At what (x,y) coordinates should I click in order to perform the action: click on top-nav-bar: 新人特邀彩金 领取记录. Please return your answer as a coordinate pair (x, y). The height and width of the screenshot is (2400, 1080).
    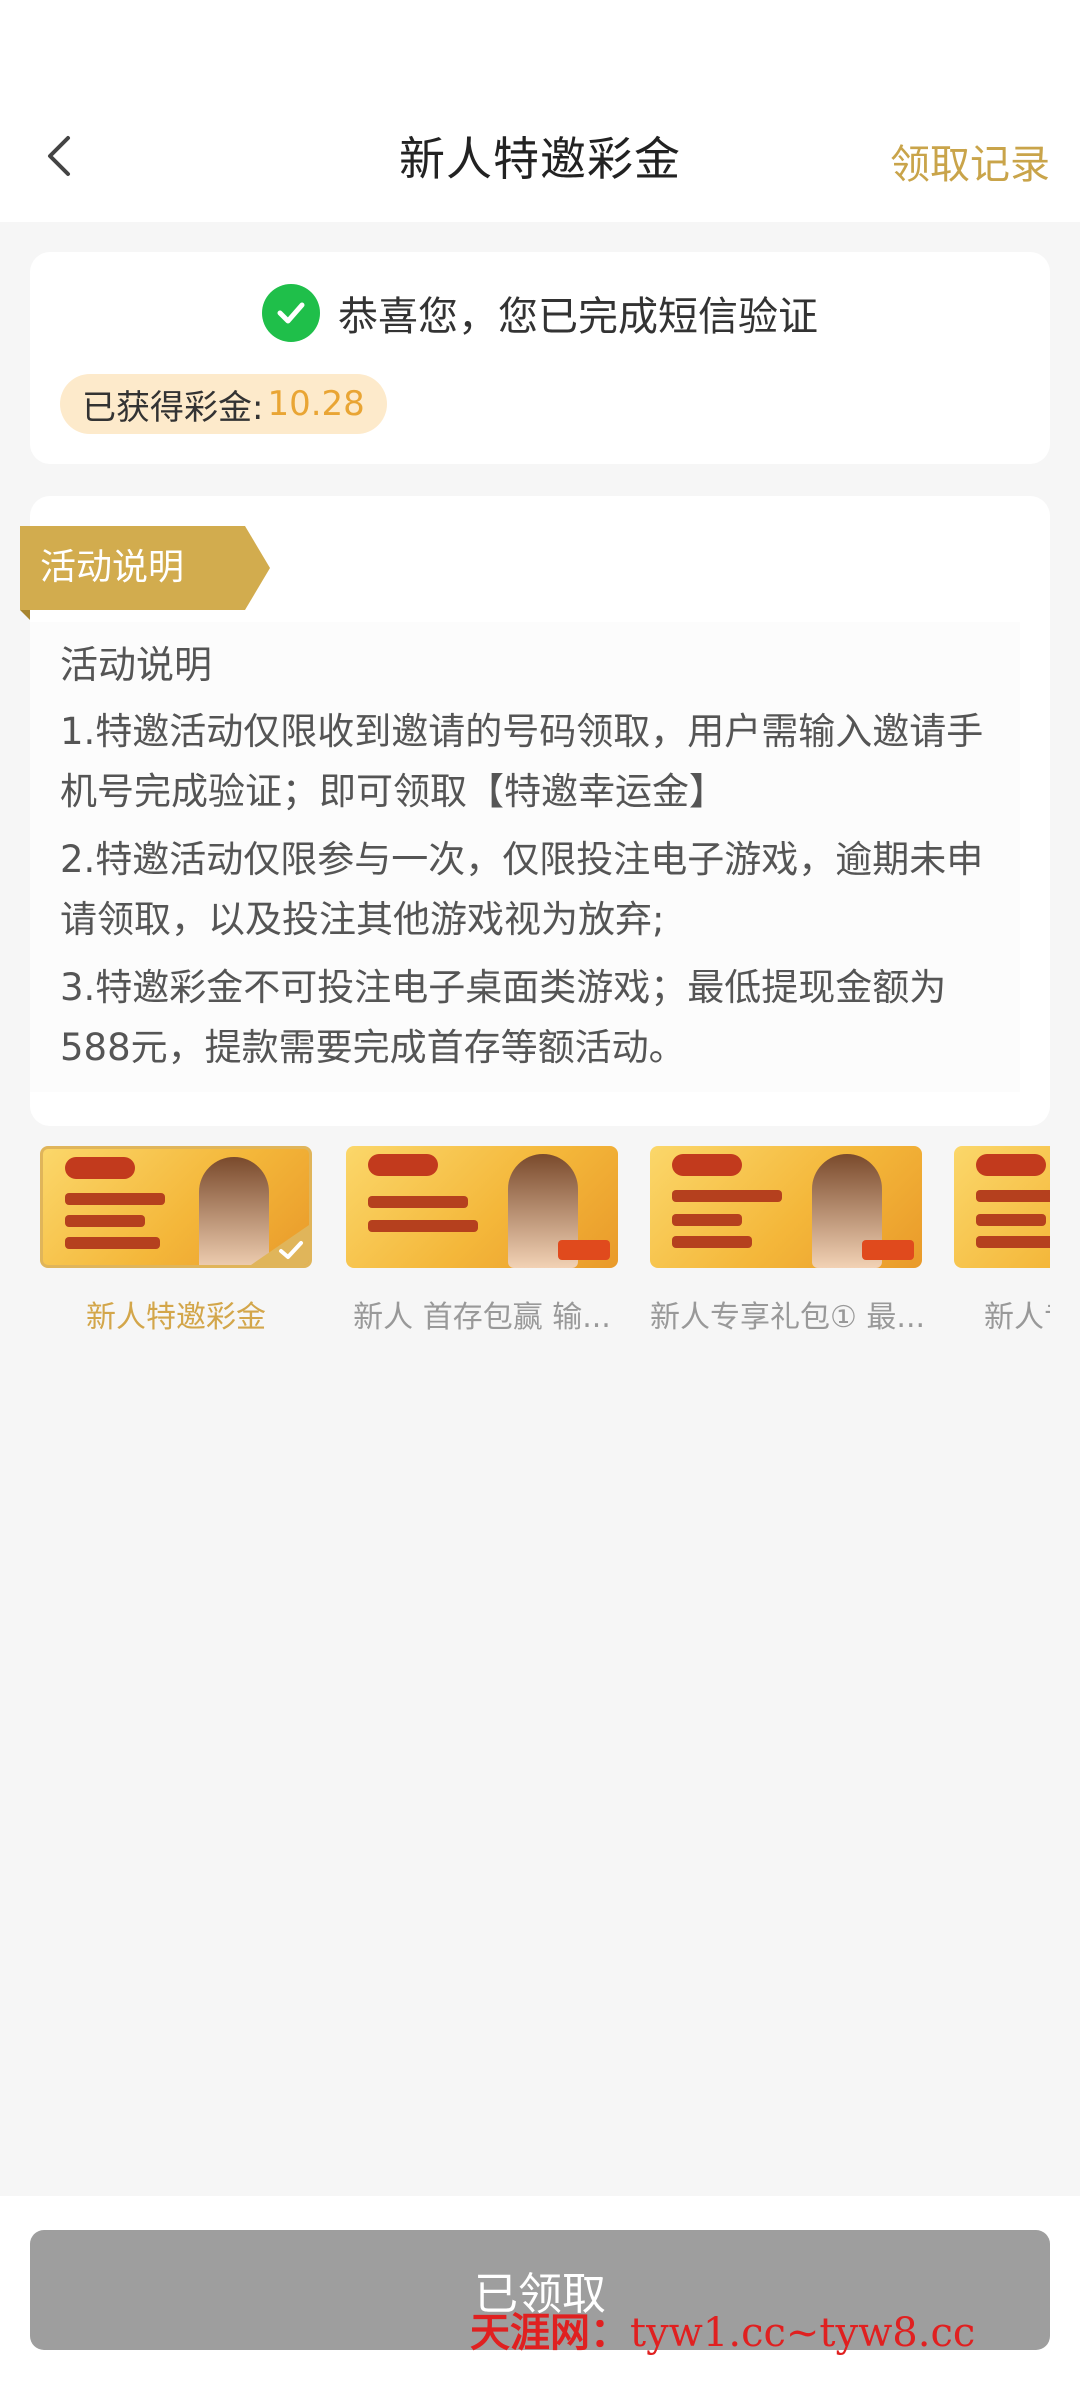
    Looking at the image, I should click on (540, 156).